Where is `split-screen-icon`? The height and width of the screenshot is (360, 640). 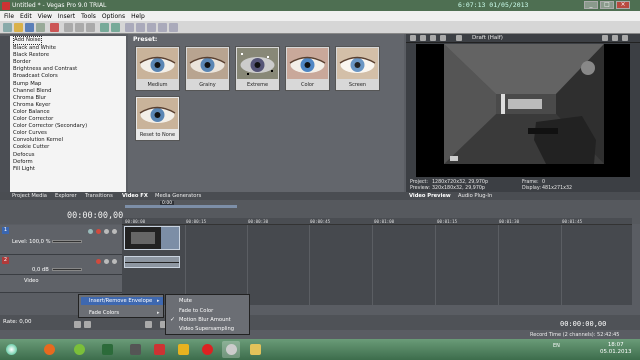 split-screen-icon is located at coordinates (433, 38).